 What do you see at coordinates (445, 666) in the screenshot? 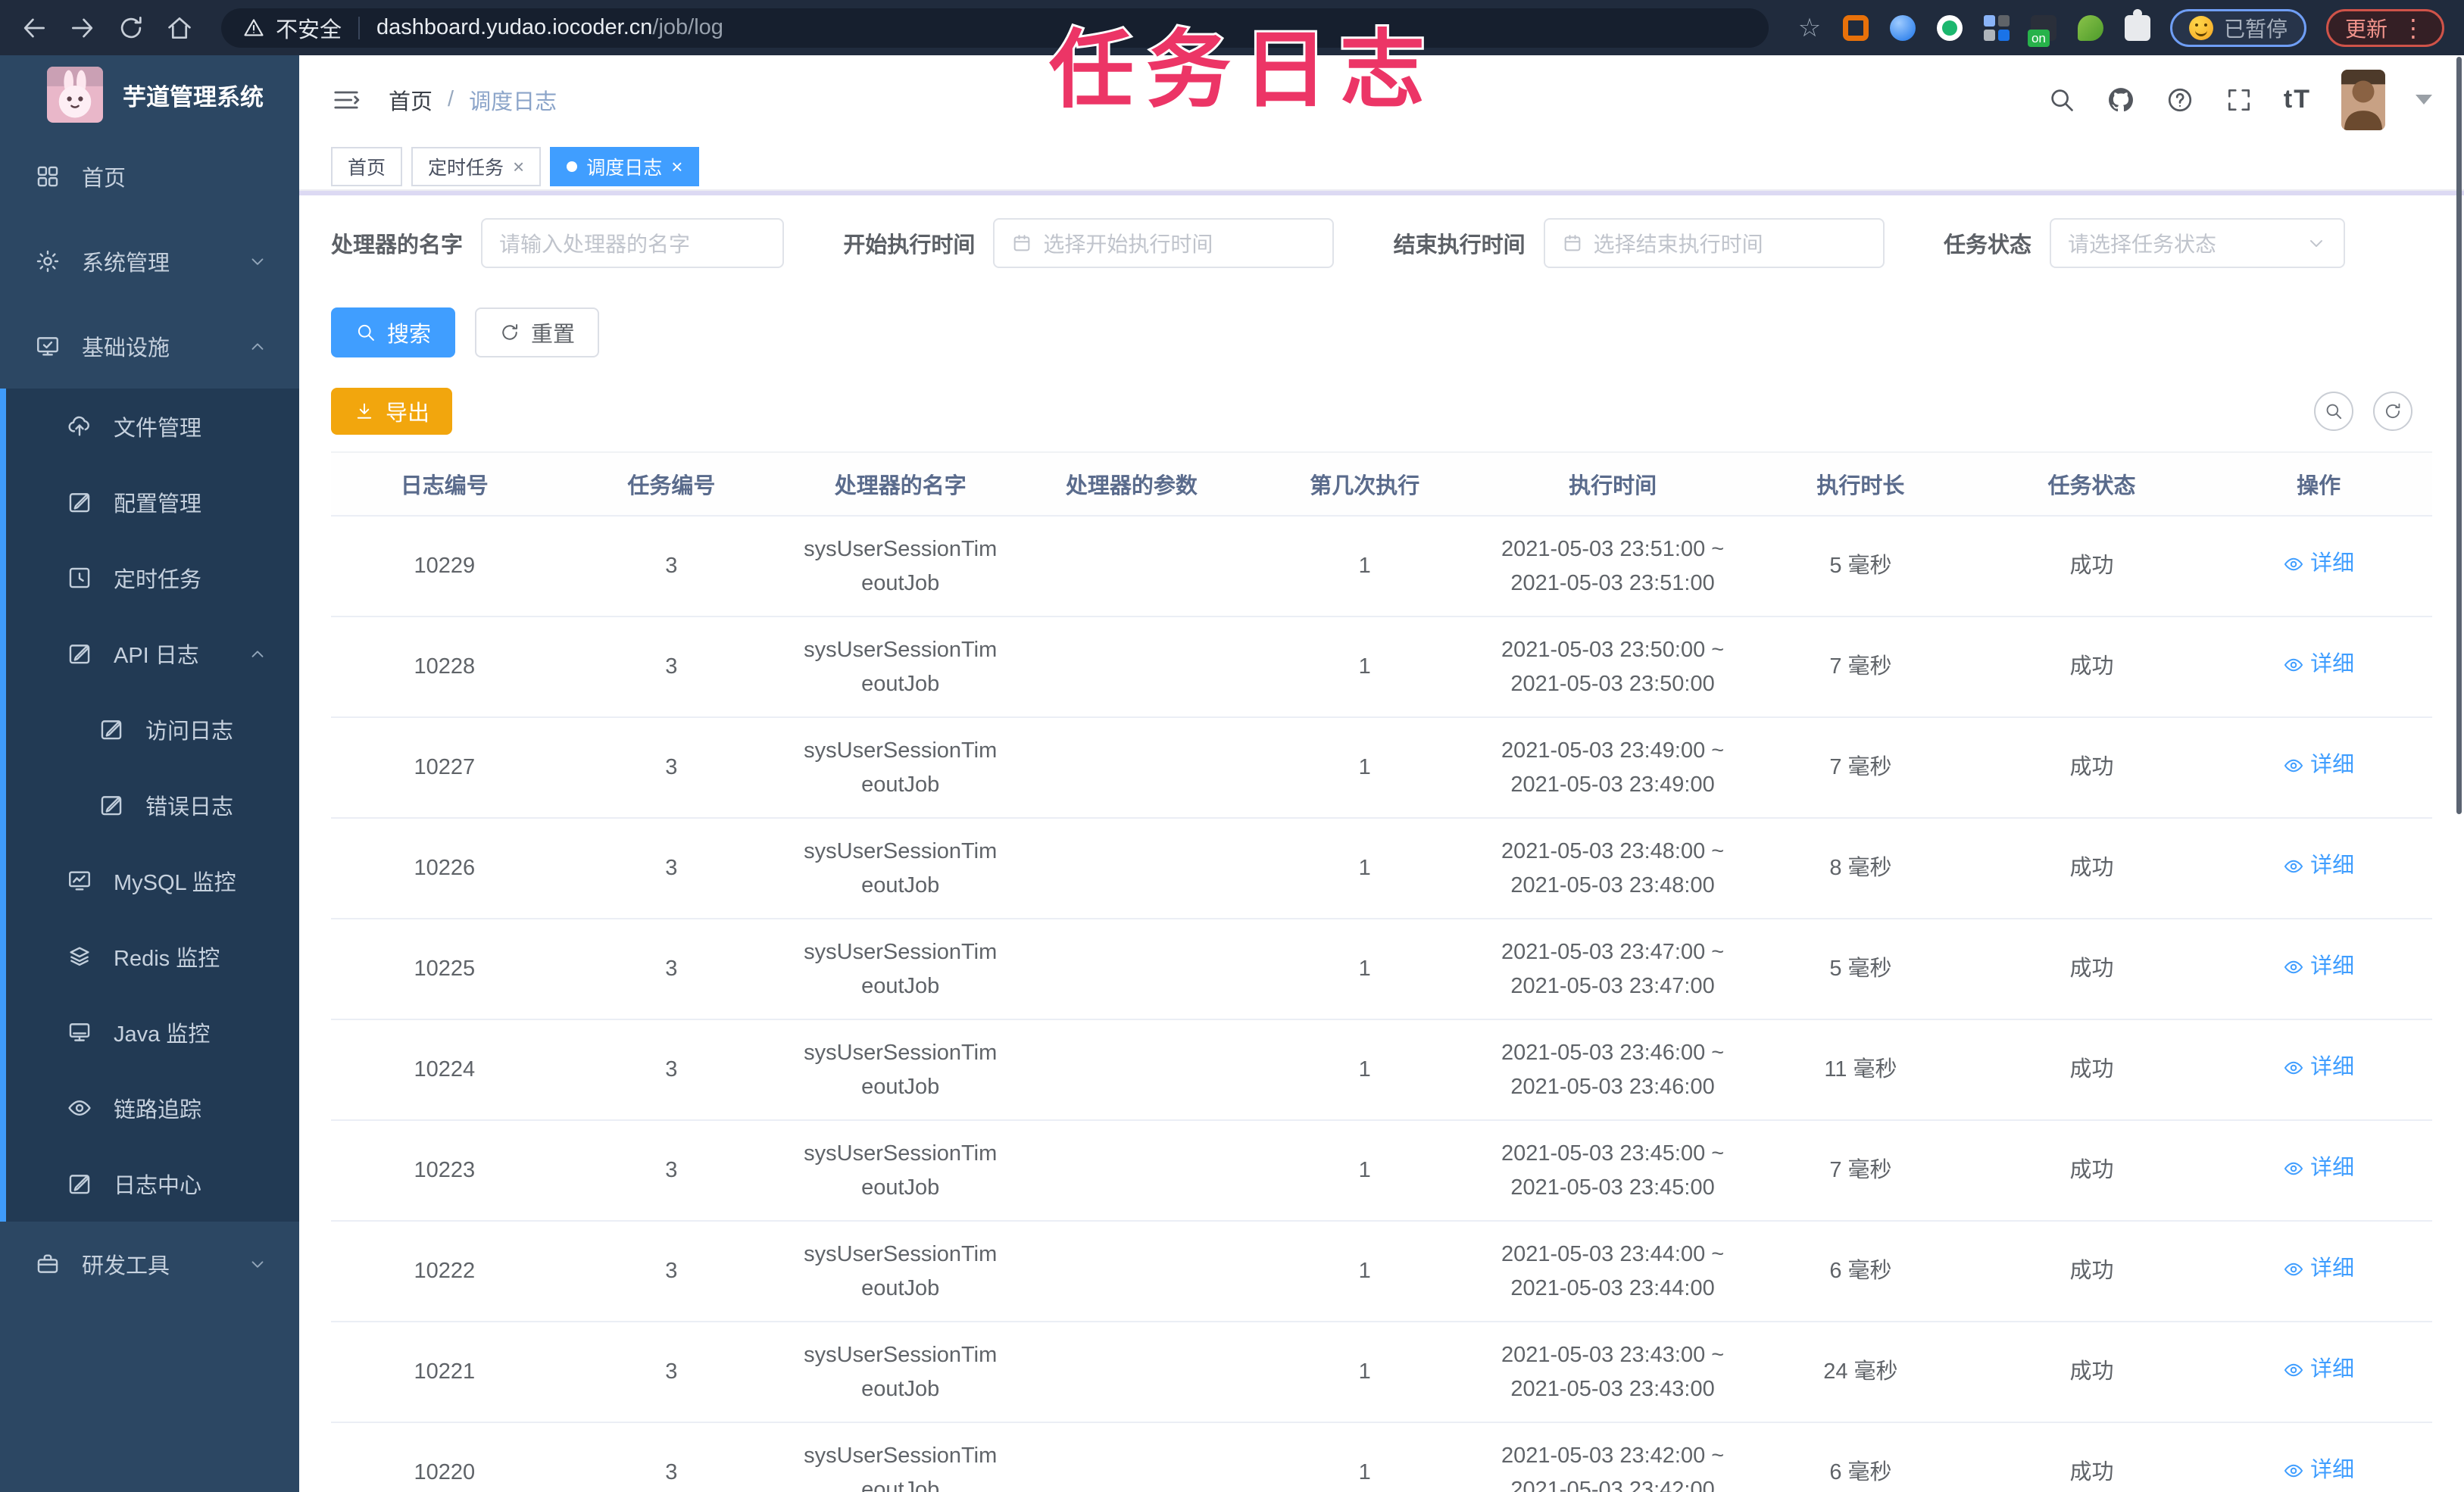
I see `cell-log-id: 10228` at bounding box center [445, 666].